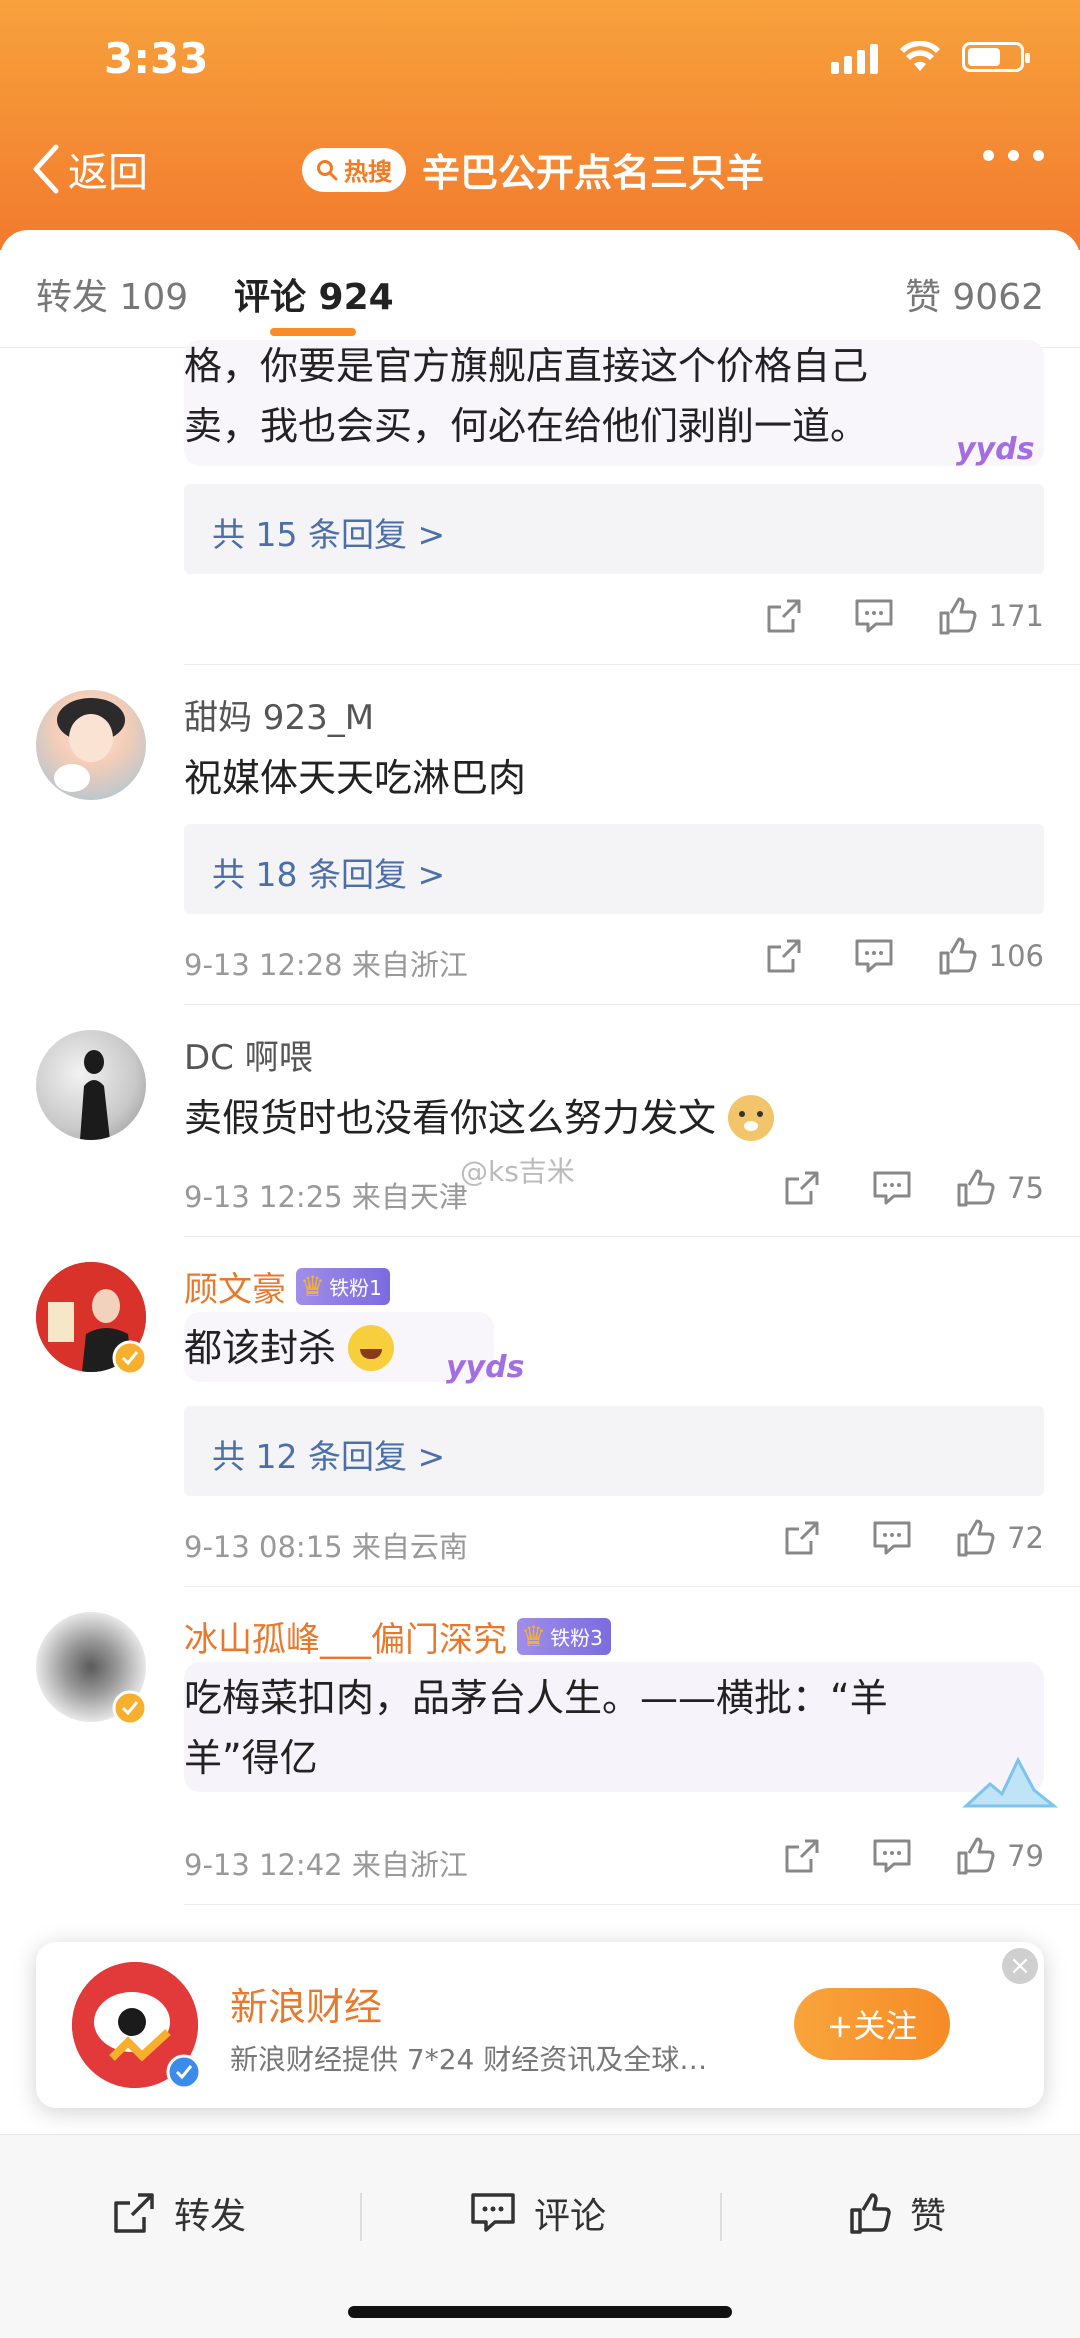 This screenshot has width=1080, height=2338. I want to click on more-dot-icon, so click(1013, 155).